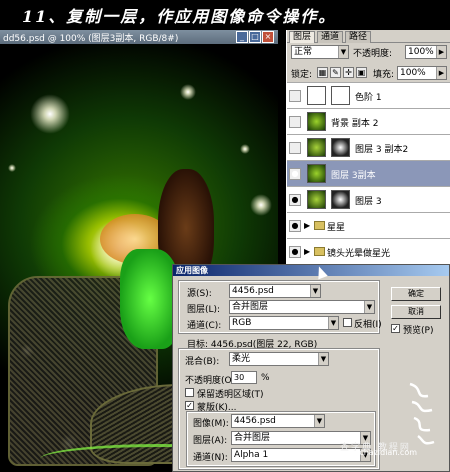 The height and width of the screenshot is (472, 450). Describe the element at coordinates (211, 424) in the screenshot. I see `mask-image-label: 图像(M):` at that location.